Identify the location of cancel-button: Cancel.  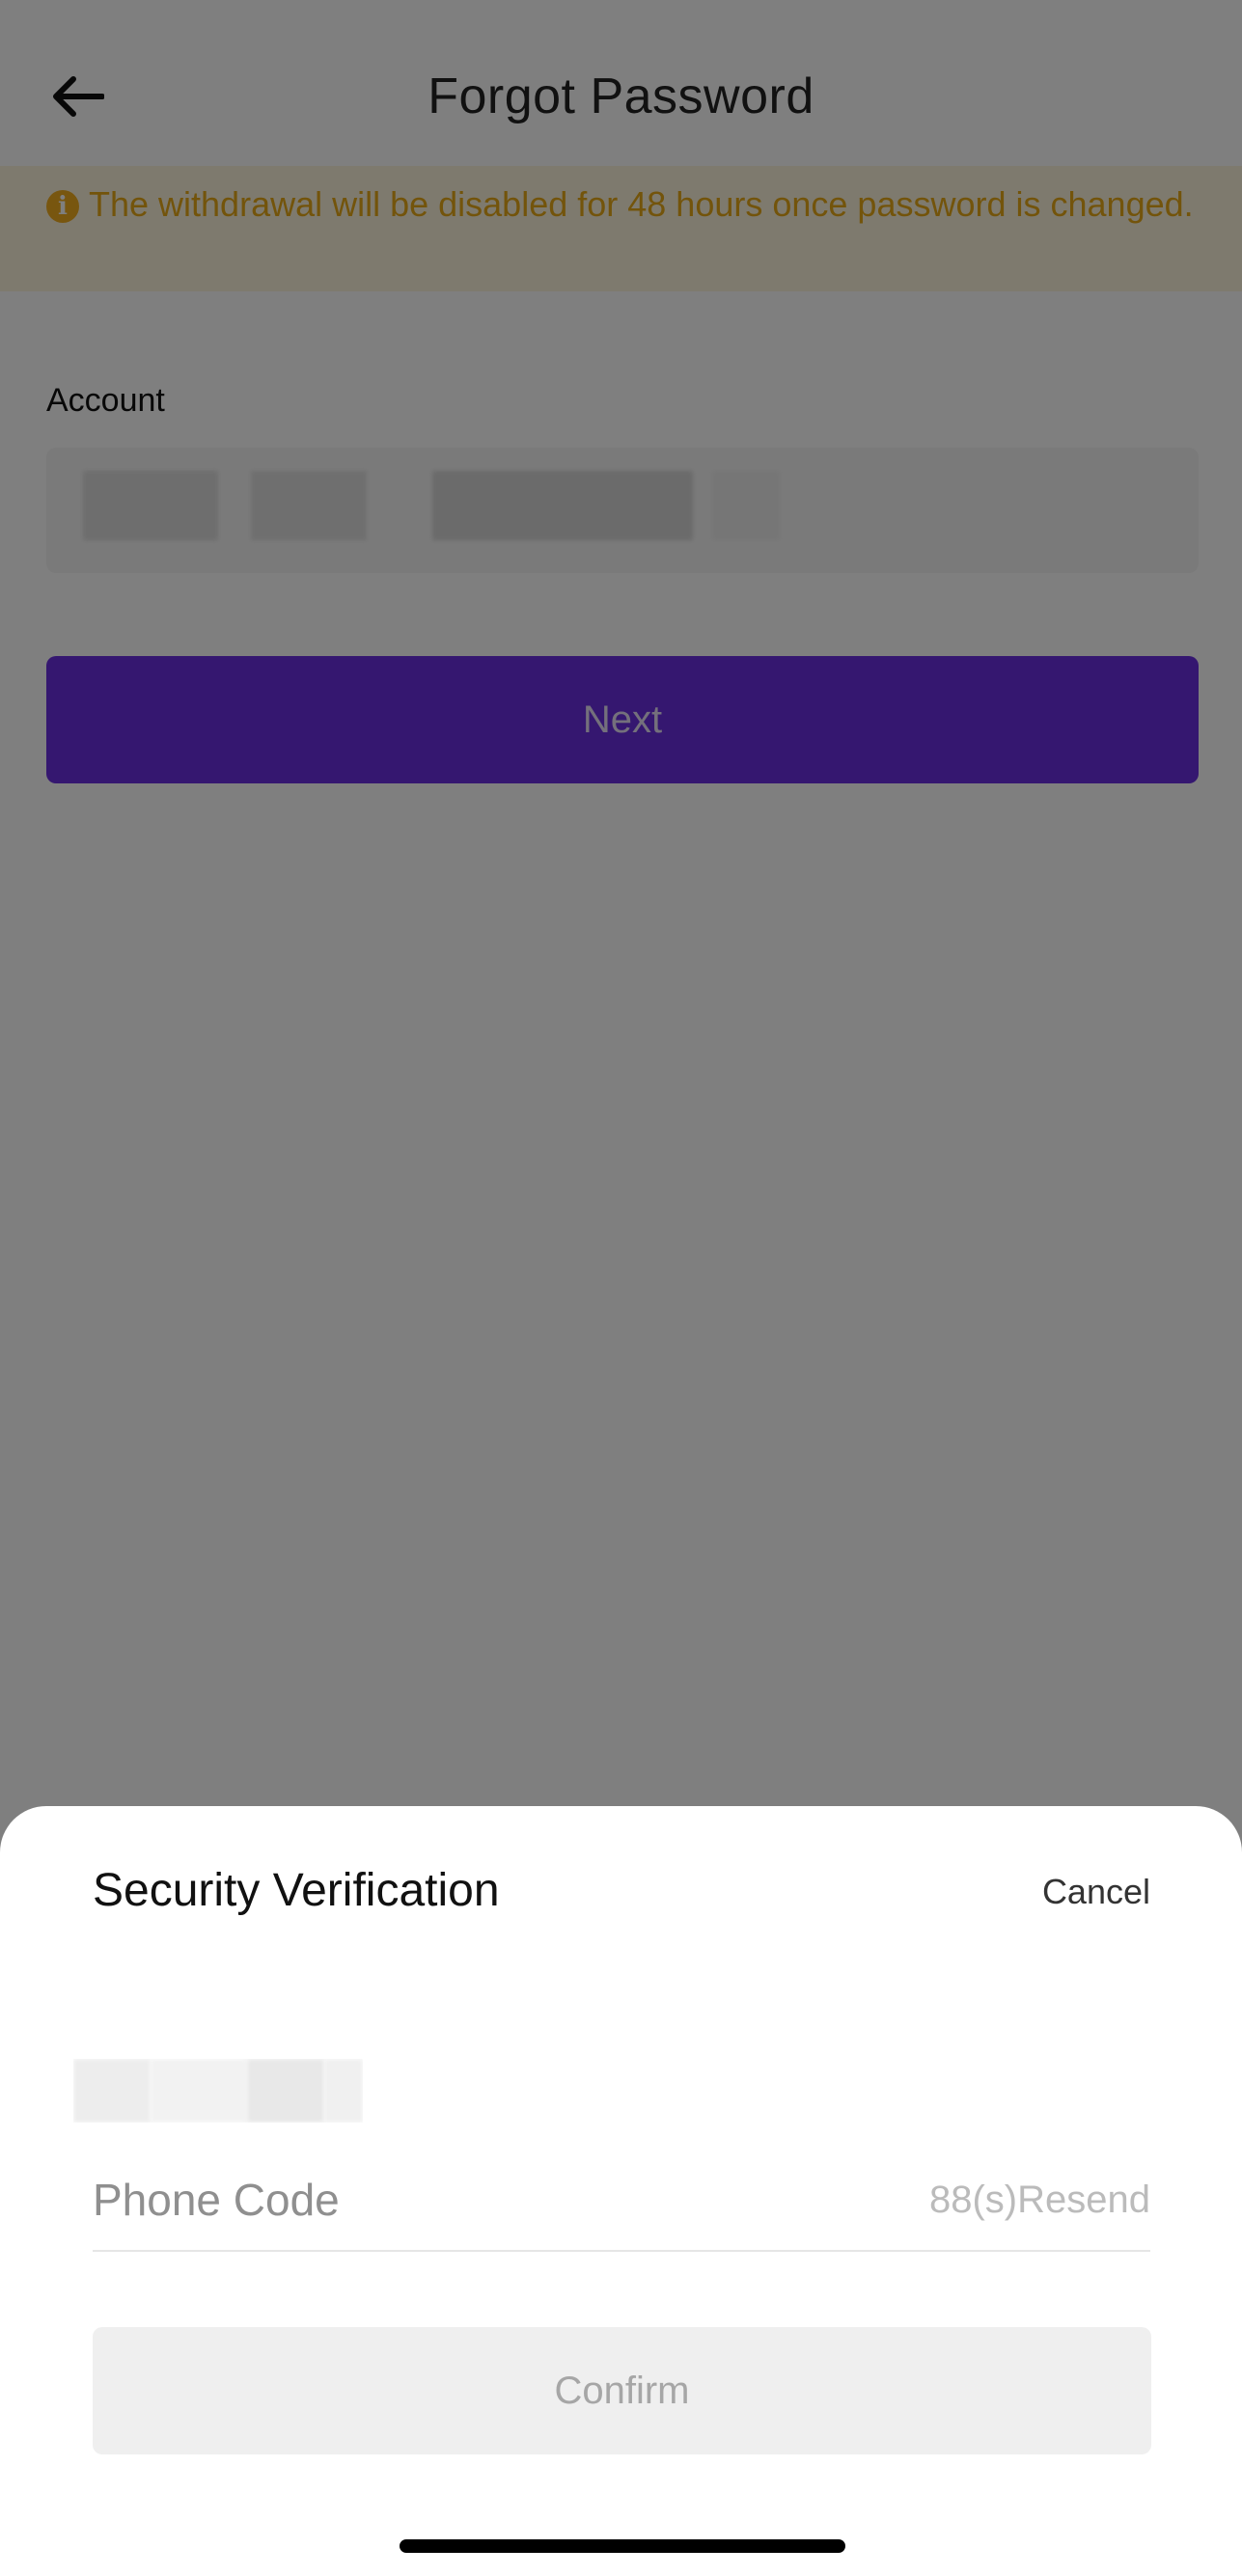
(1096, 1892).